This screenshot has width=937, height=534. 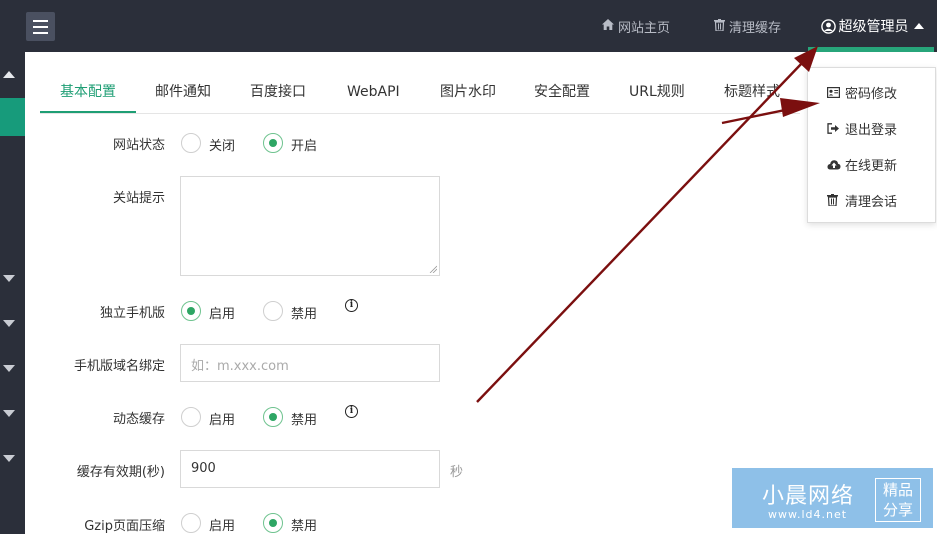 I want to click on cloud-upload-icon, so click(x=834, y=166).